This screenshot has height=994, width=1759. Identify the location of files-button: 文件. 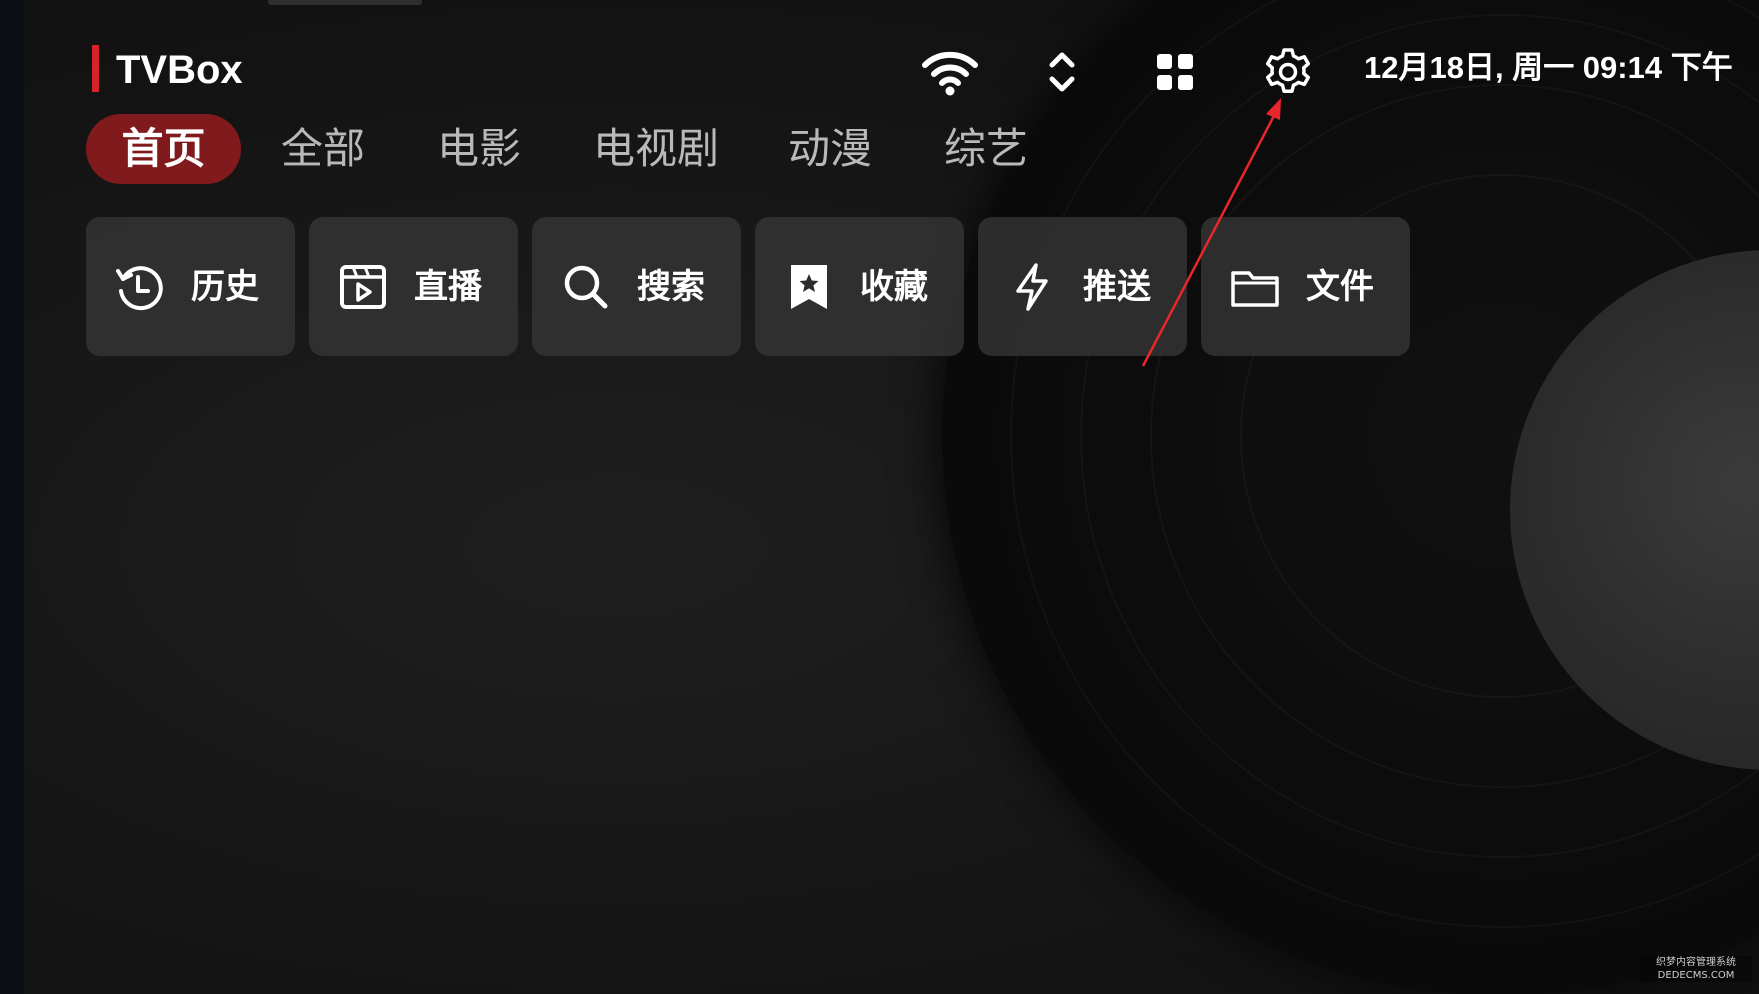
(1305, 286).